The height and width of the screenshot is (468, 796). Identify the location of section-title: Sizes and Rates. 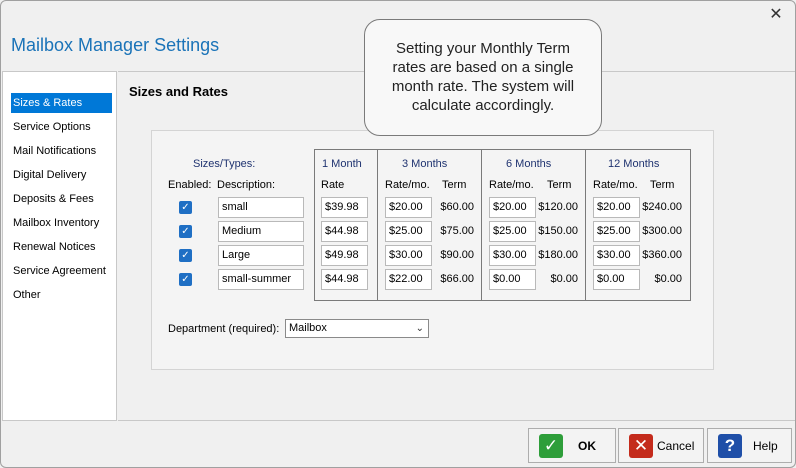
(178, 91).